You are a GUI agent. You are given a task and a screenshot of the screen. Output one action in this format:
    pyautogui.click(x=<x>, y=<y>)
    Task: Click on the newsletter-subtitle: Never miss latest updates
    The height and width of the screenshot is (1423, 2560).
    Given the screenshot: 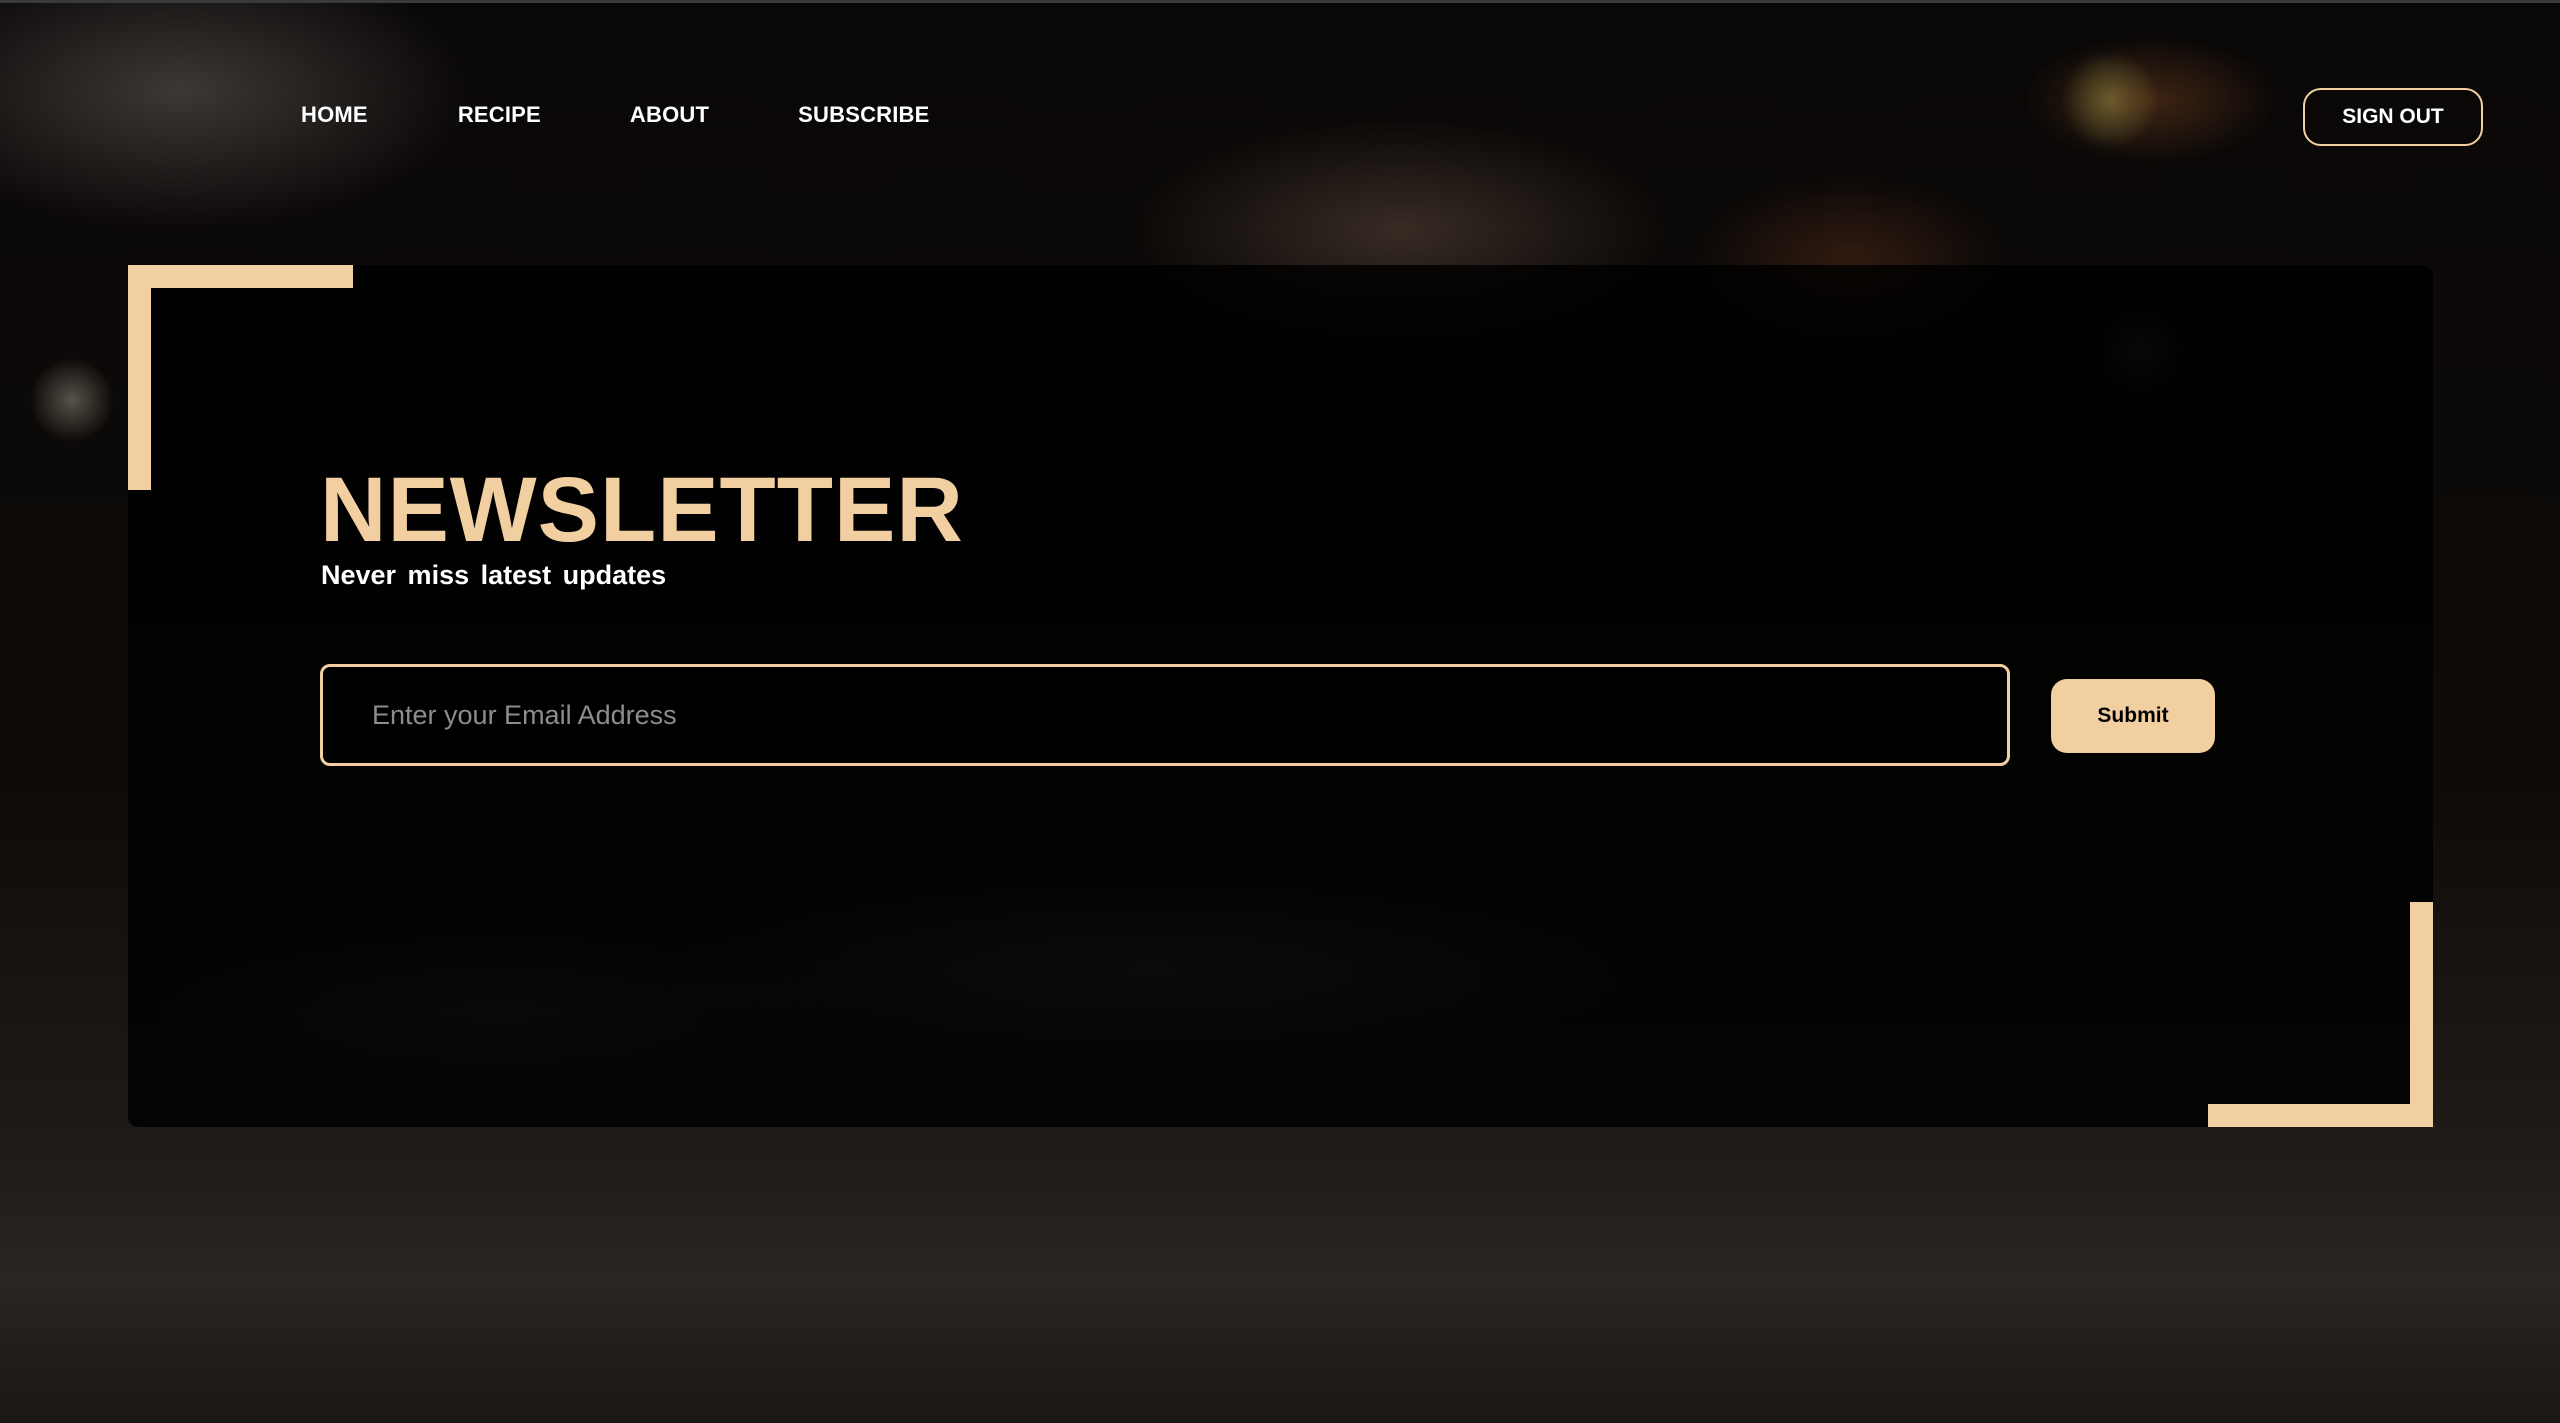 What is the action you would take?
    pyautogui.click(x=494, y=575)
    